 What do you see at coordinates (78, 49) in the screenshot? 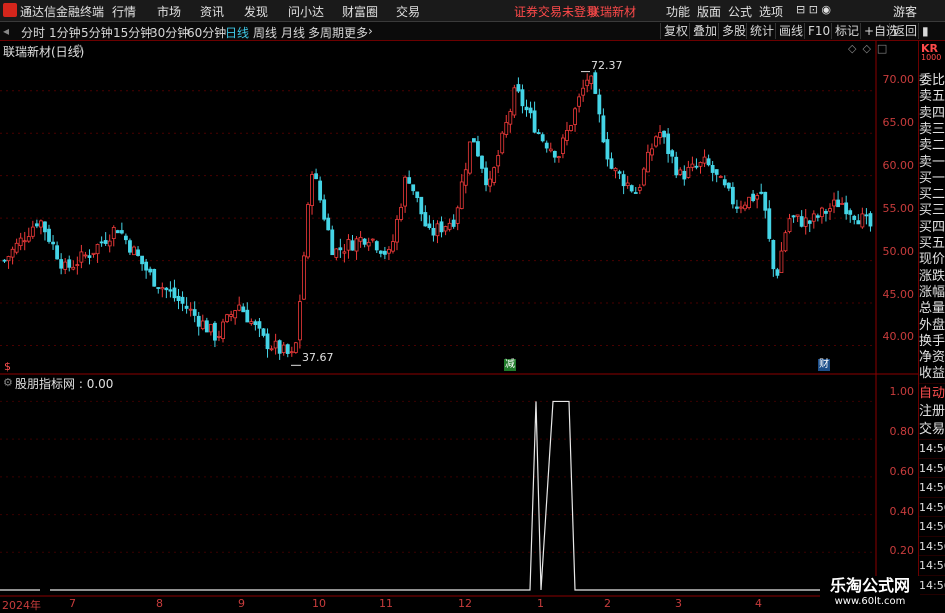
I see `chart-settings-icon: ⚙` at bounding box center [78, 49].